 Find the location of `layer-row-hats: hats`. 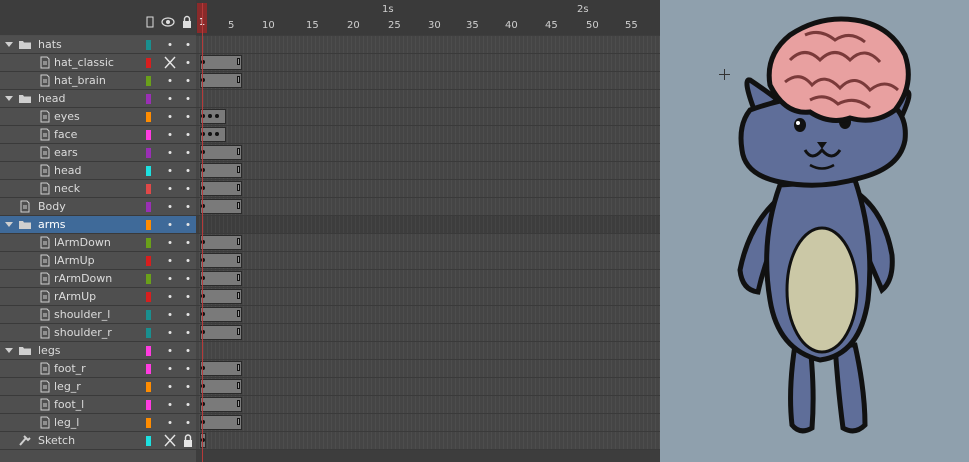

layer-row-hats: hats is located at coordinates (98, 45).